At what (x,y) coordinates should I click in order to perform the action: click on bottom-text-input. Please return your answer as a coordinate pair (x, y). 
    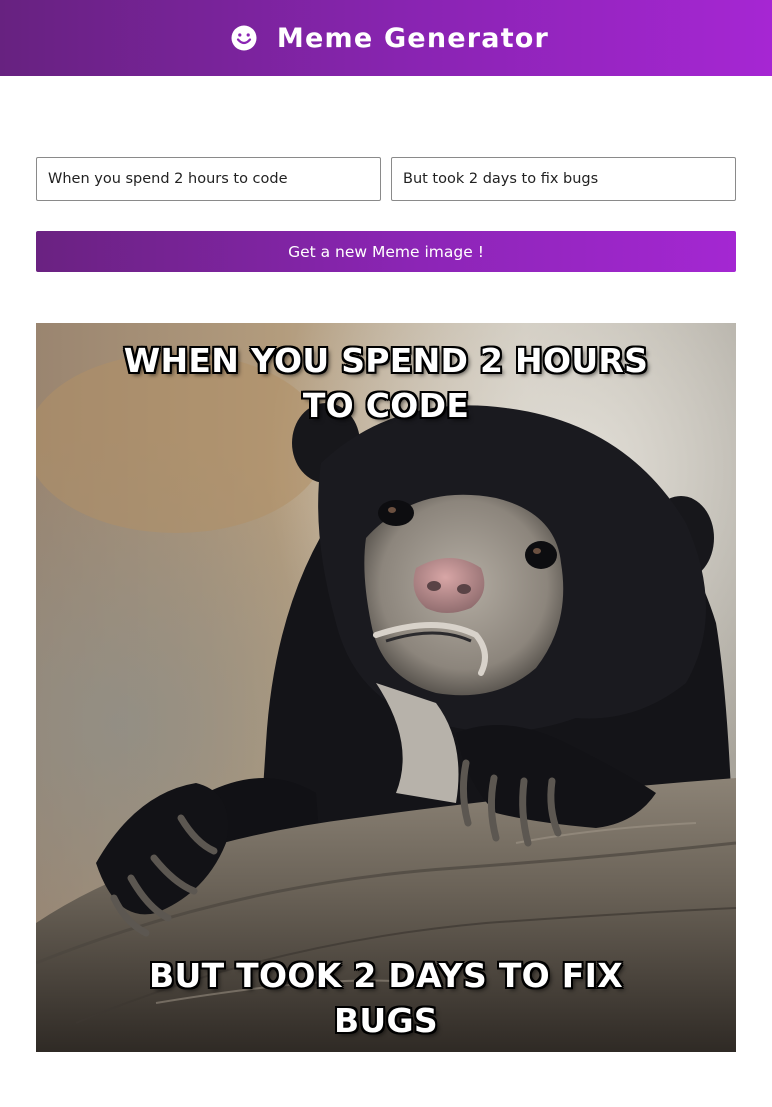
    Looking at the image, I should click on (563, 179).